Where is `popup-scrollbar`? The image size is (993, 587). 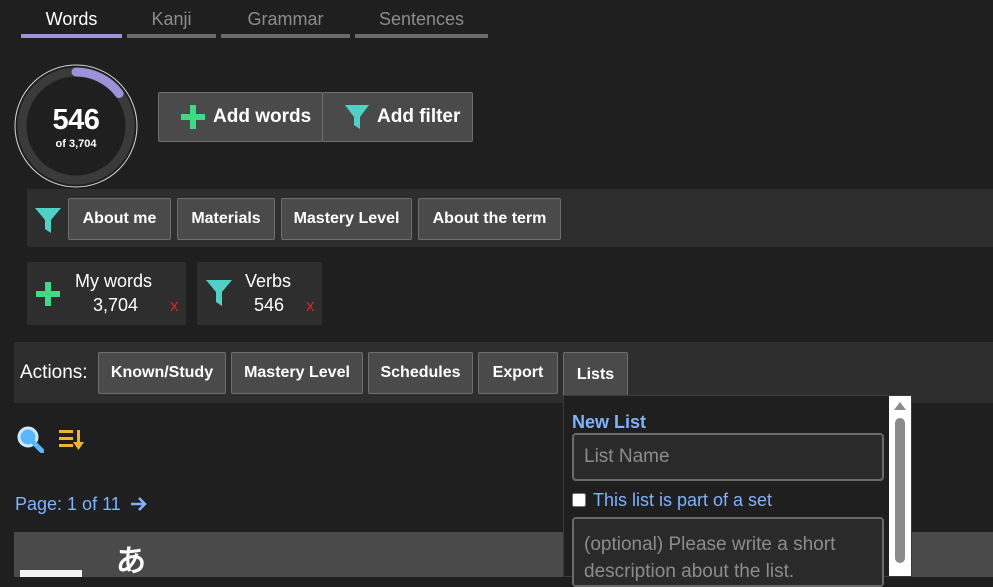 popup-scrollbar is located at coordinates (900, 486).